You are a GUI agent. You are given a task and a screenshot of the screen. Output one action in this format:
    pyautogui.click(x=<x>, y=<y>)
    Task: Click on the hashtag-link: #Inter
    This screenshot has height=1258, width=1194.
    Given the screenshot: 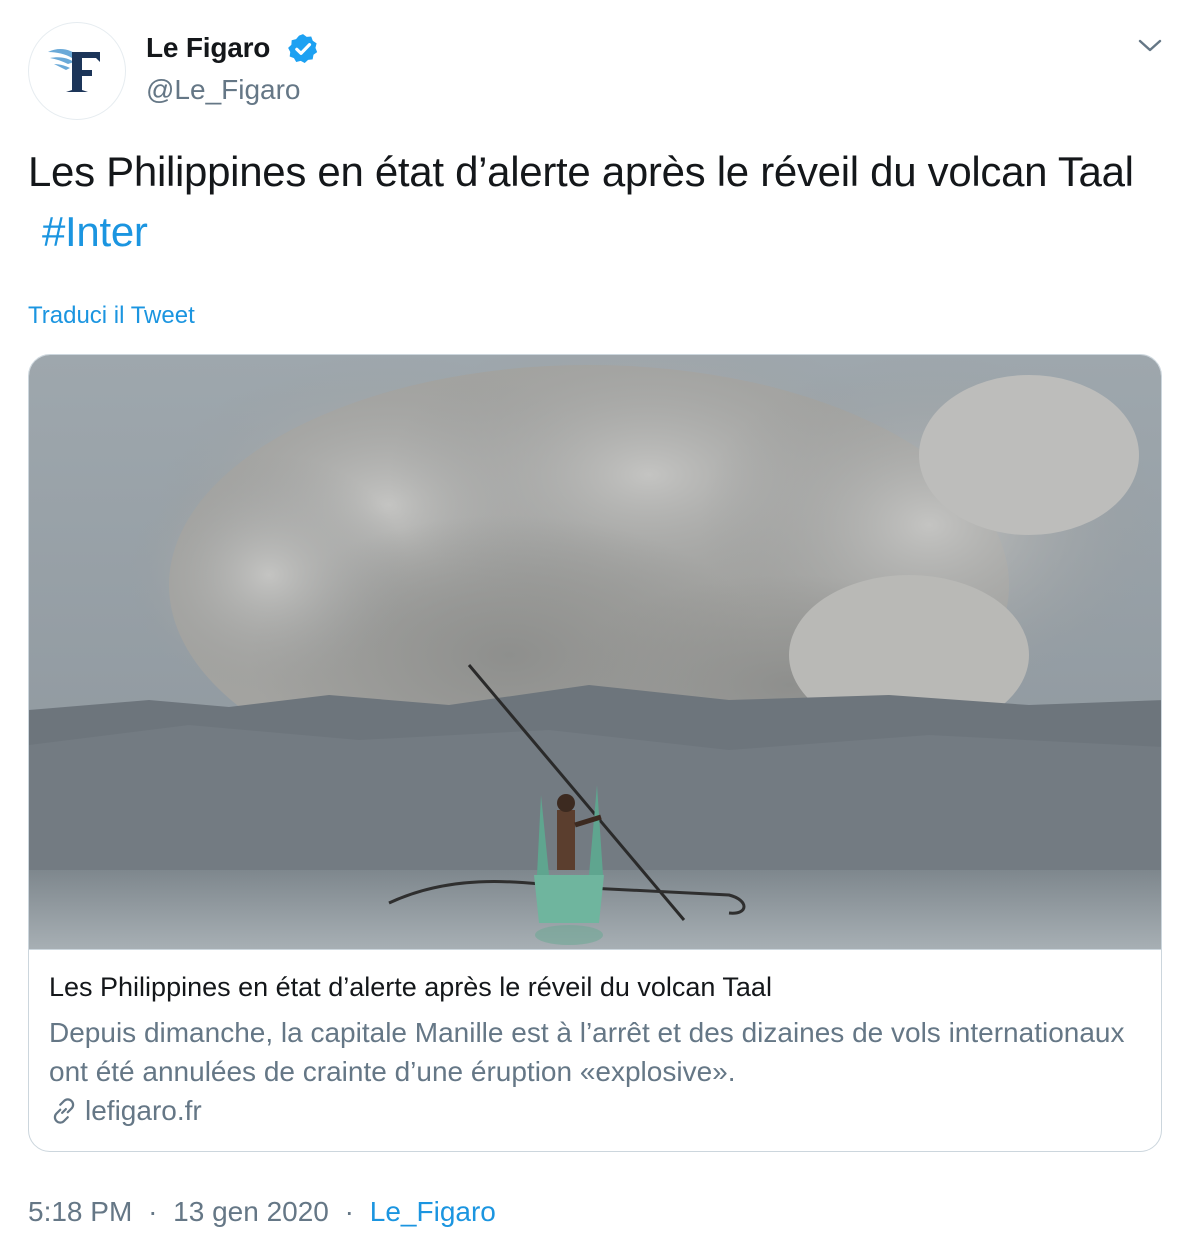 What is the action you would take?
    pyautogui.click(x=95, y=231)
    